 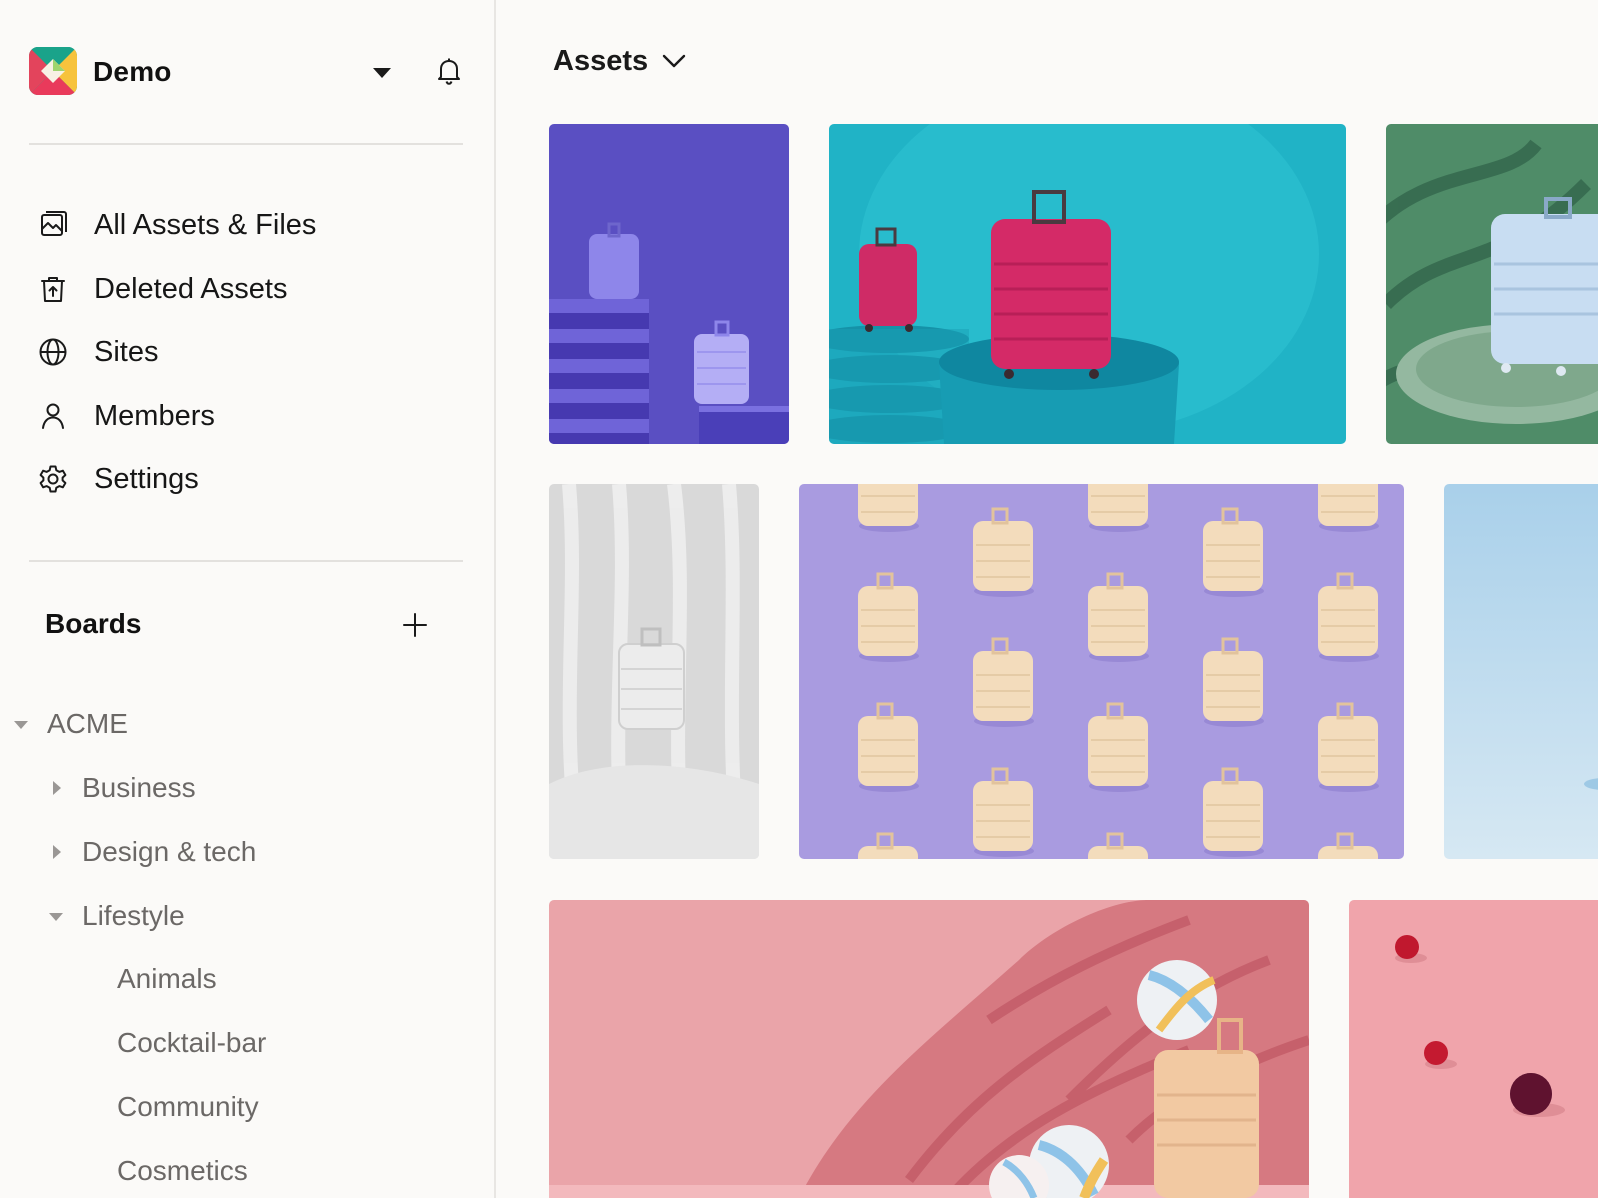 I want to click on board-lifestyle: Lifestyle, so click(x=114, y=916).